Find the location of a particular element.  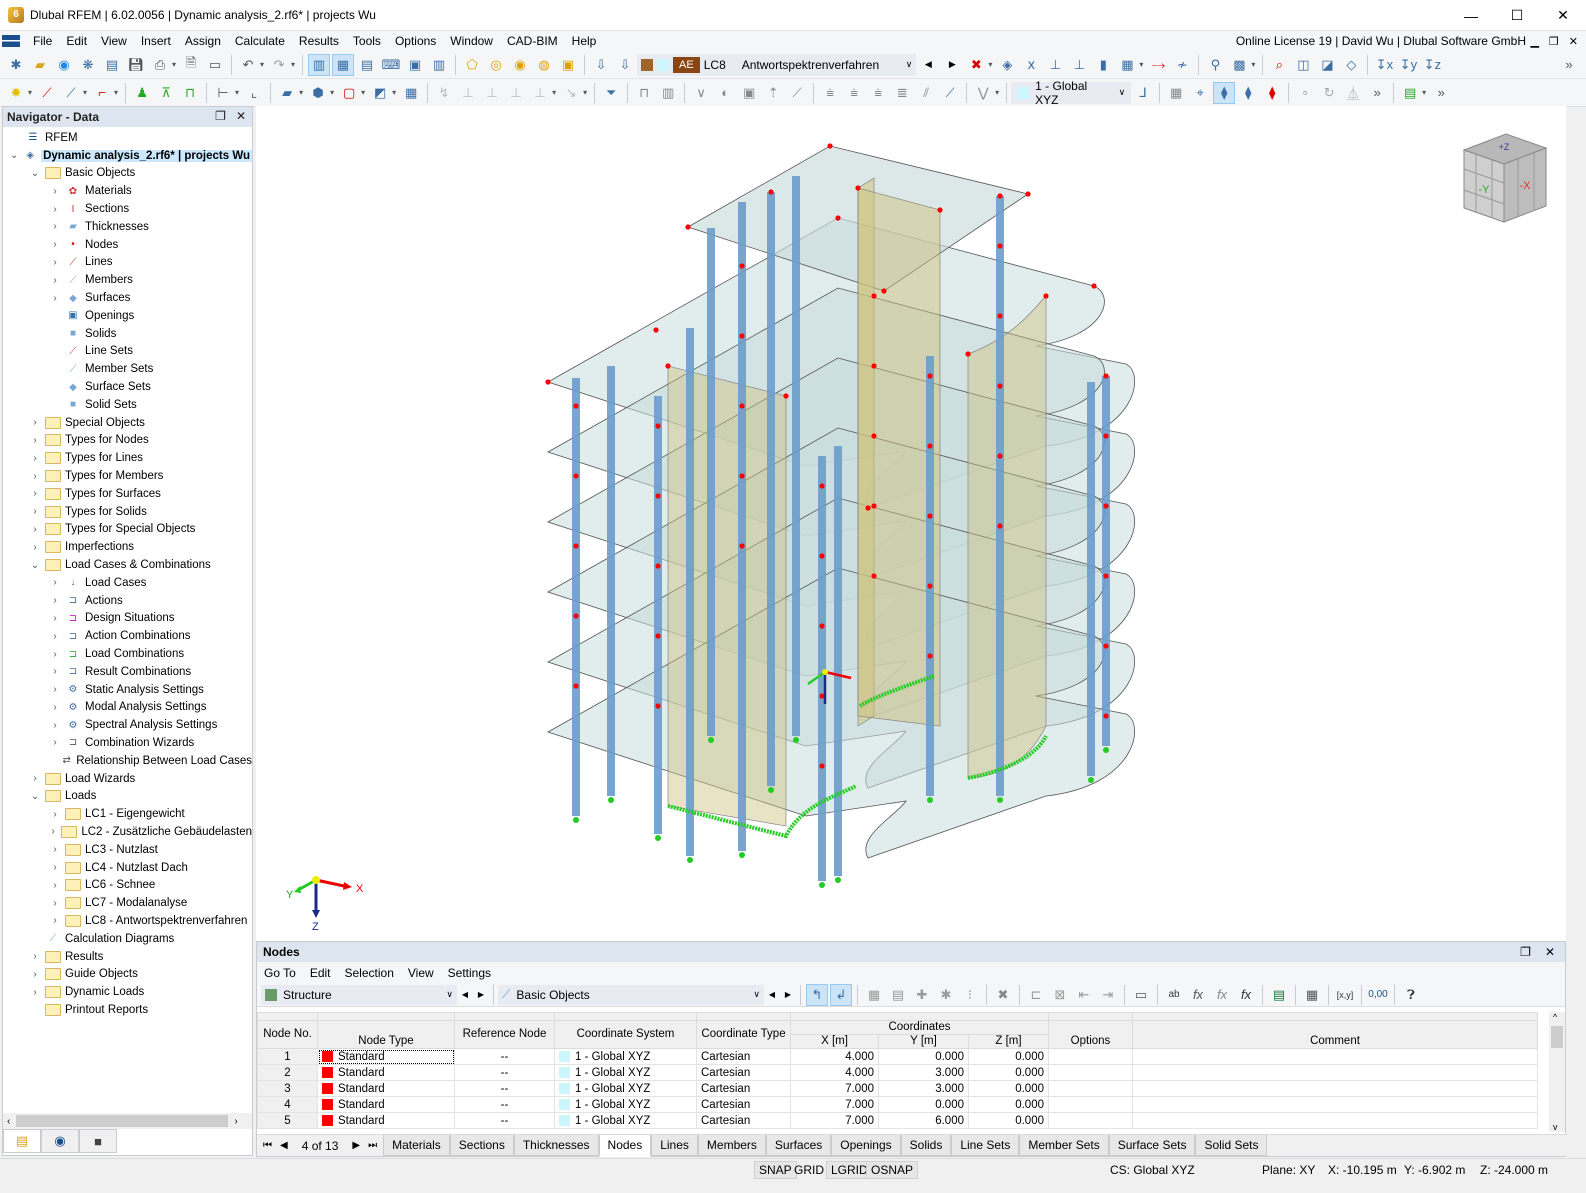

new-line-icon: ⟋ is located at coordinates (47, 93).